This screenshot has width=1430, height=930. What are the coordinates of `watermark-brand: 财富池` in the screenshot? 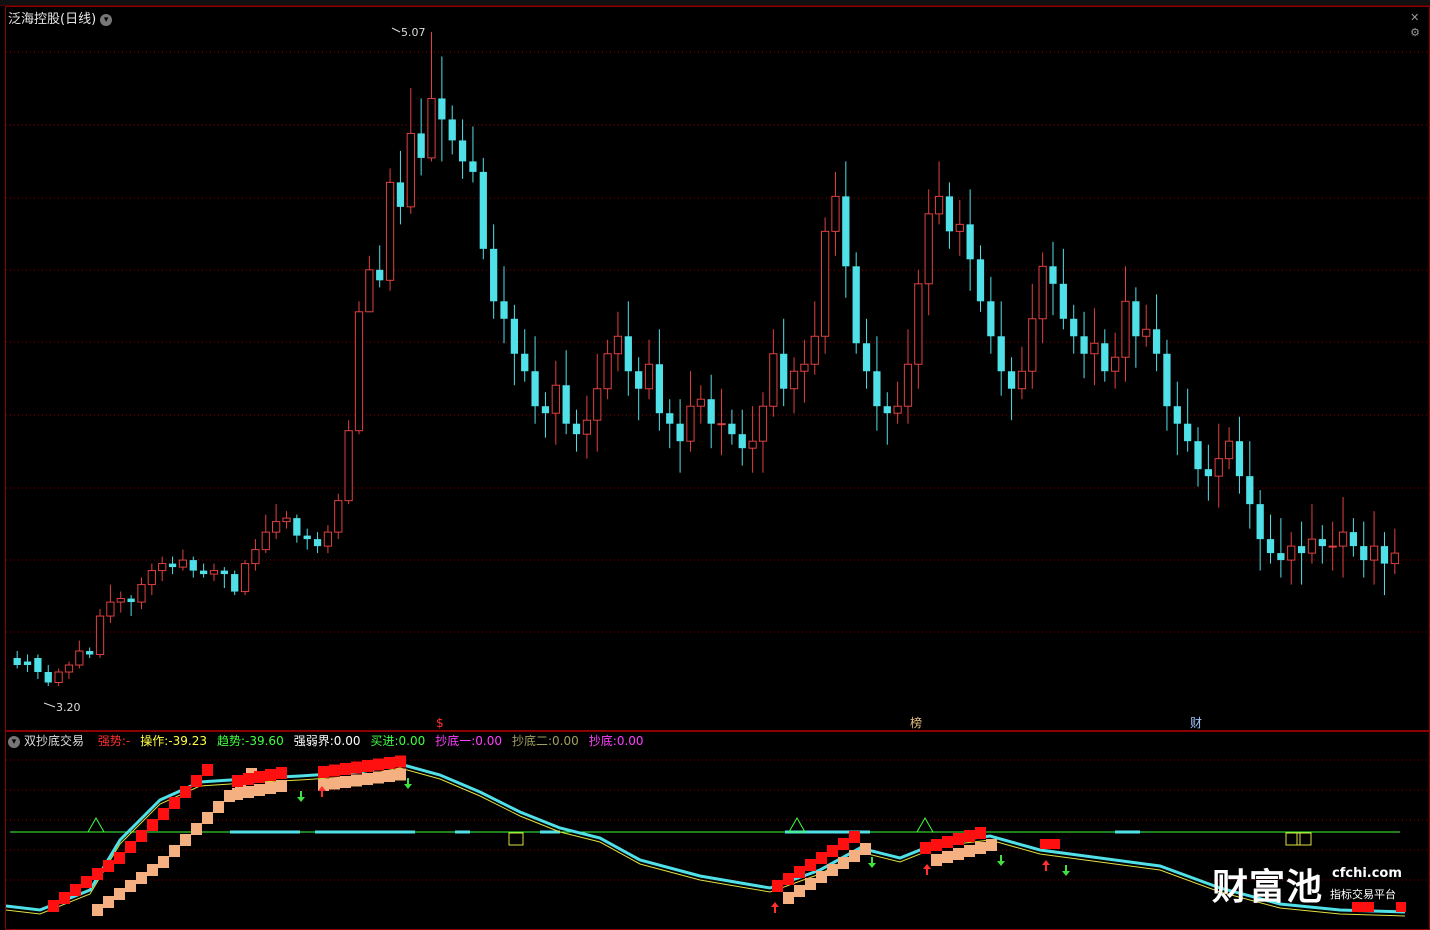 It's located at (1268, 887).